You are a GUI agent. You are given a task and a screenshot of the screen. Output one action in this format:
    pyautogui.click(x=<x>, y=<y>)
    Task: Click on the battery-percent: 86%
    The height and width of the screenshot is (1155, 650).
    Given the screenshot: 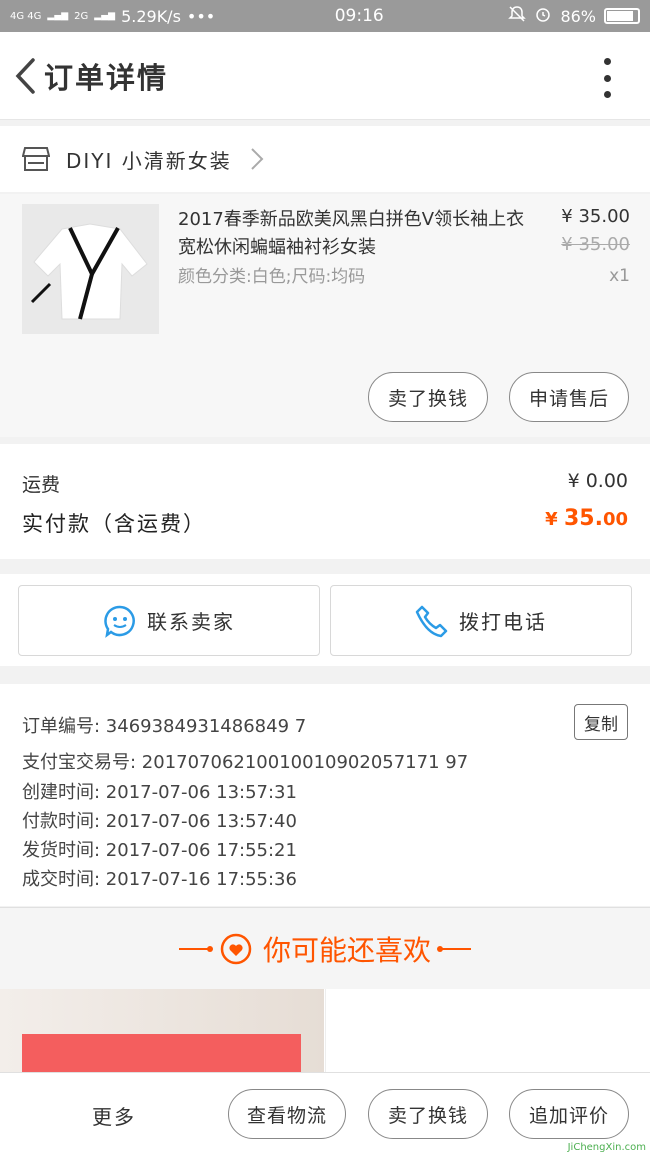 What is the action you would take?
    pyautogui.click(x=578, y=16)
    